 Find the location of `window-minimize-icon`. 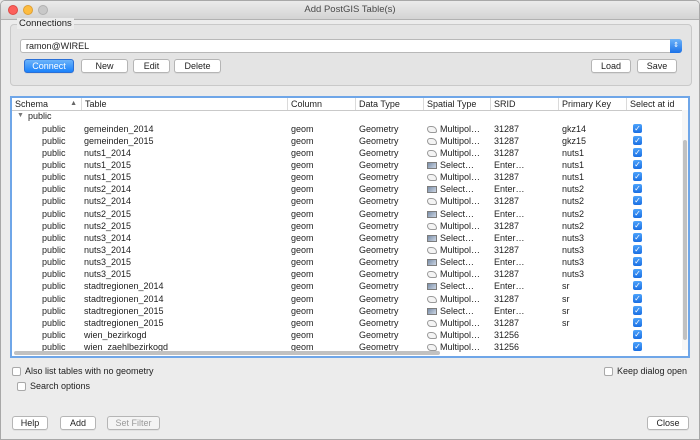

window-minimize-icon is located at coordinates (28, 10).